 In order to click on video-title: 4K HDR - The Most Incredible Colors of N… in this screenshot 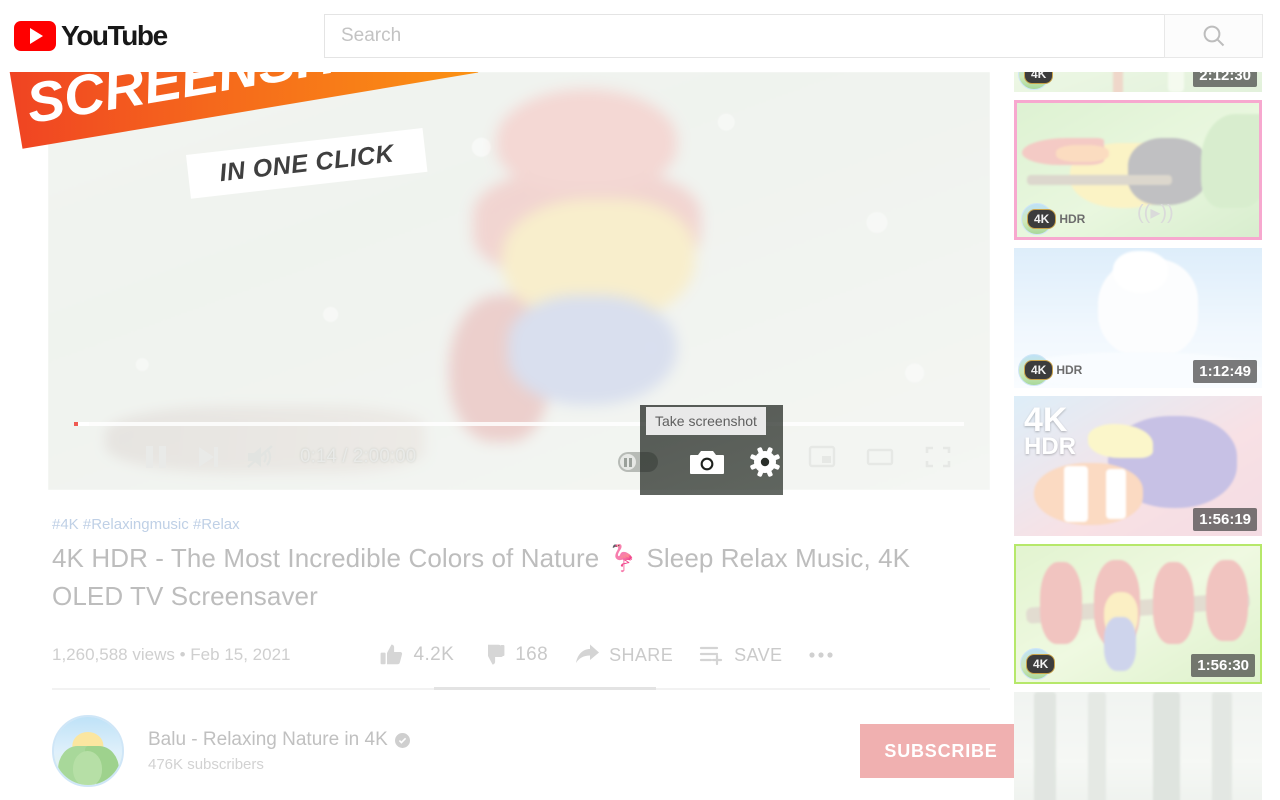, I will do `click(481, 577)`.